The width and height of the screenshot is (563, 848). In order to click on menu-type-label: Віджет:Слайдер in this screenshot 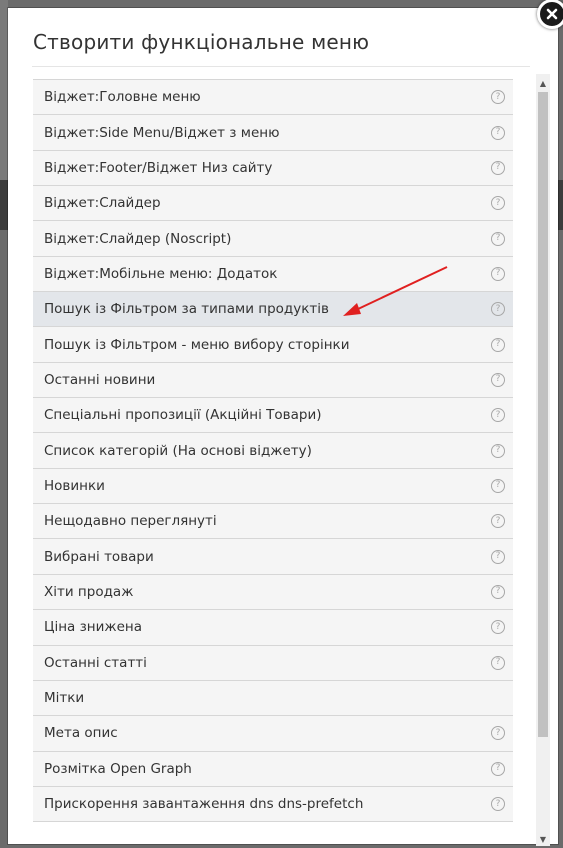, I will do `click(102, 203)`.